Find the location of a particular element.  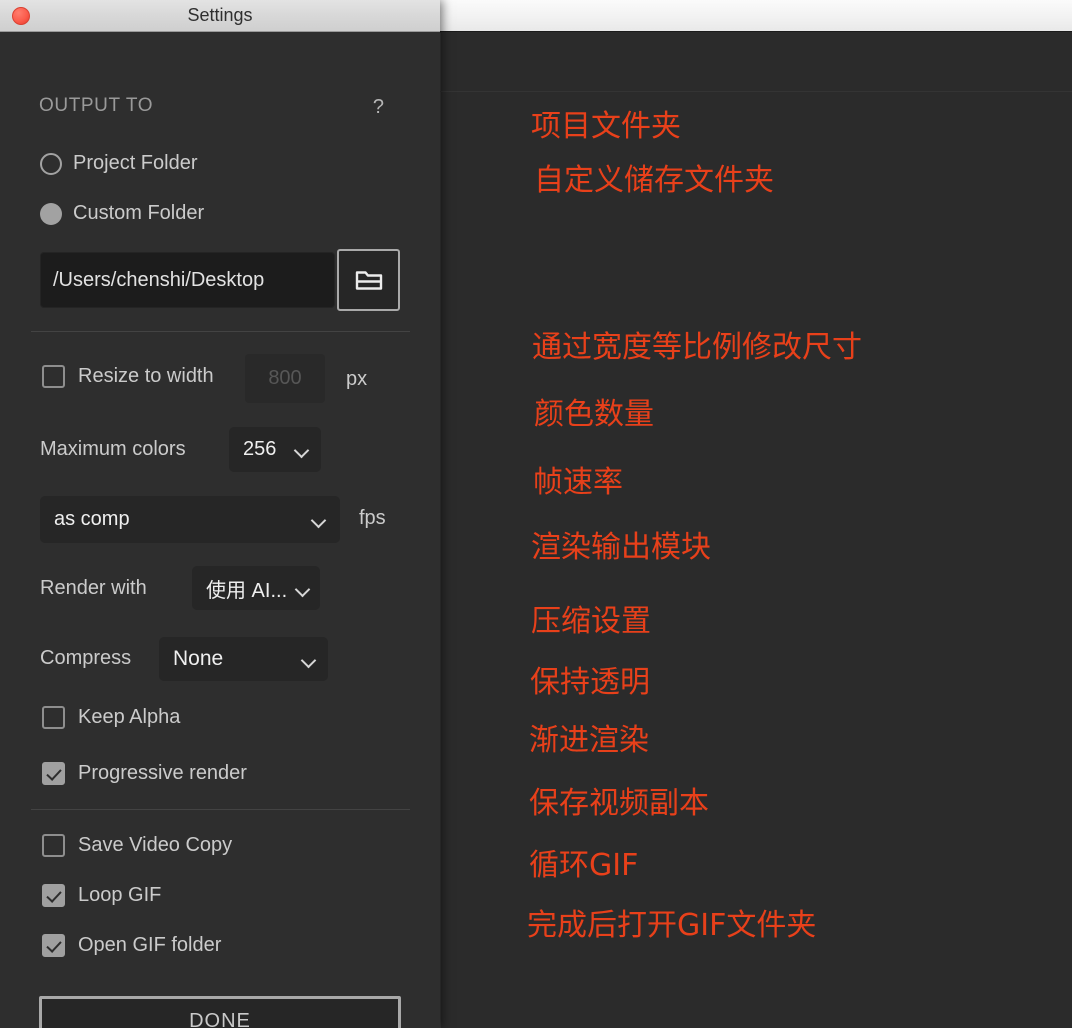

compress-select: None is located at coordinates (243, 659).